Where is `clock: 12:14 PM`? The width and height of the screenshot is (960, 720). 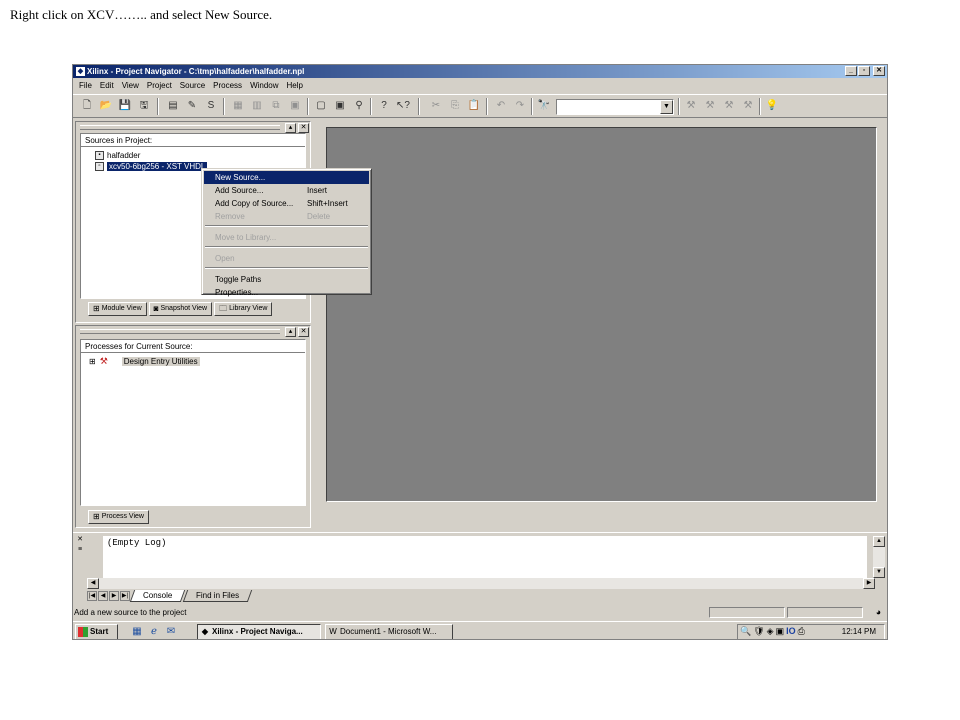 clock: 12:14 PM is located at coordinates (859, 632).